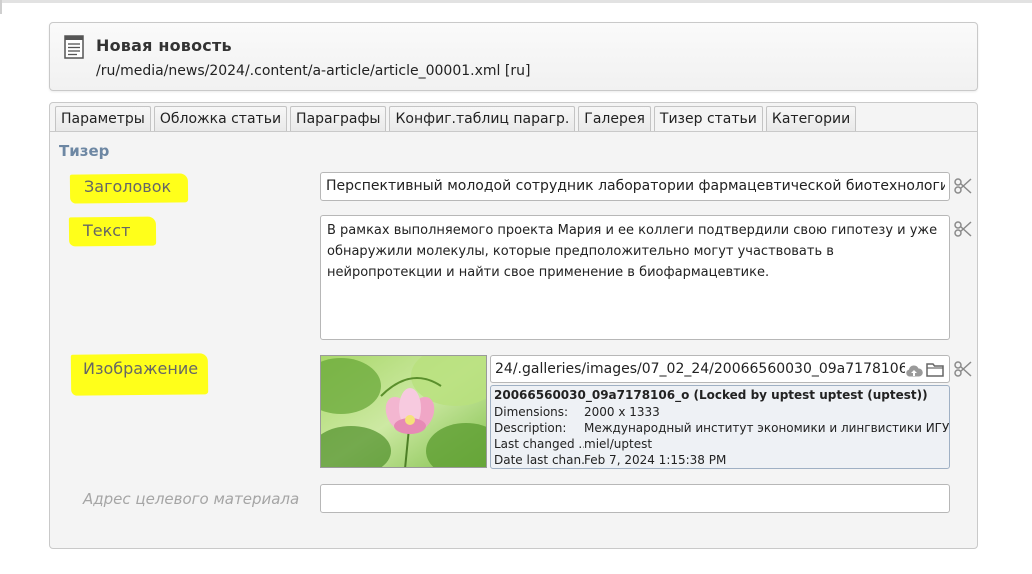 This screenshot has width=1032, height=574. I want to click on image-info-value: miel/uptest, so click(618, 444).